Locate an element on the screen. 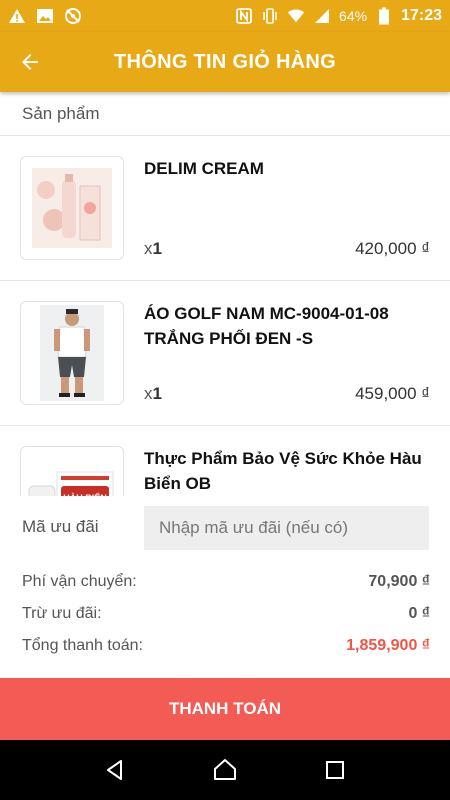 This screenshot has height=800, width=450. nfc-icon is located at coordinates (244, 16).